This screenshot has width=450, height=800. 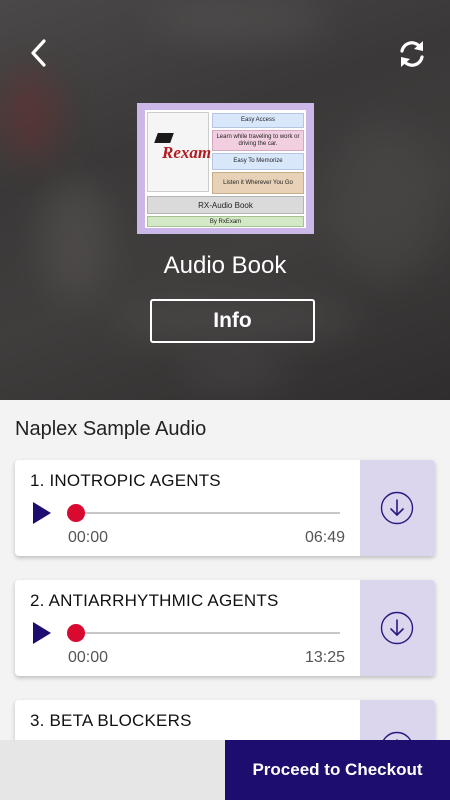 I want to click on back-arrow-icon, so click(x=38, y=53).